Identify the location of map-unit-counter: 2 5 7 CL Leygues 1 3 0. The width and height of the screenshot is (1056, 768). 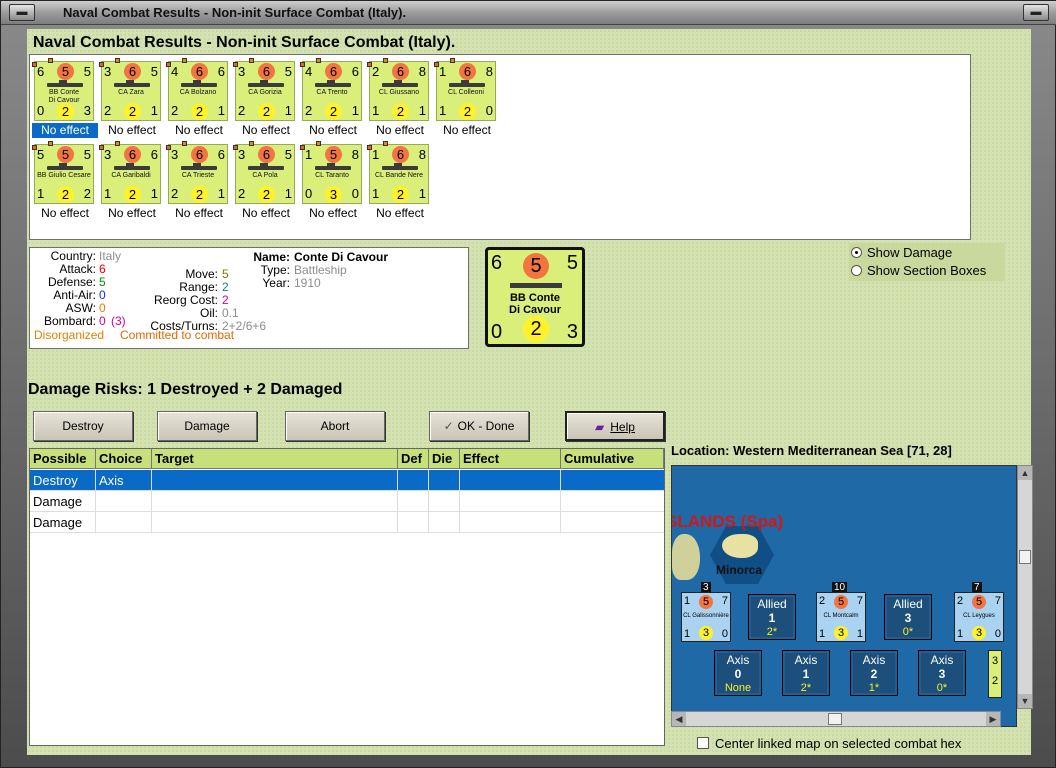
(979, 617).